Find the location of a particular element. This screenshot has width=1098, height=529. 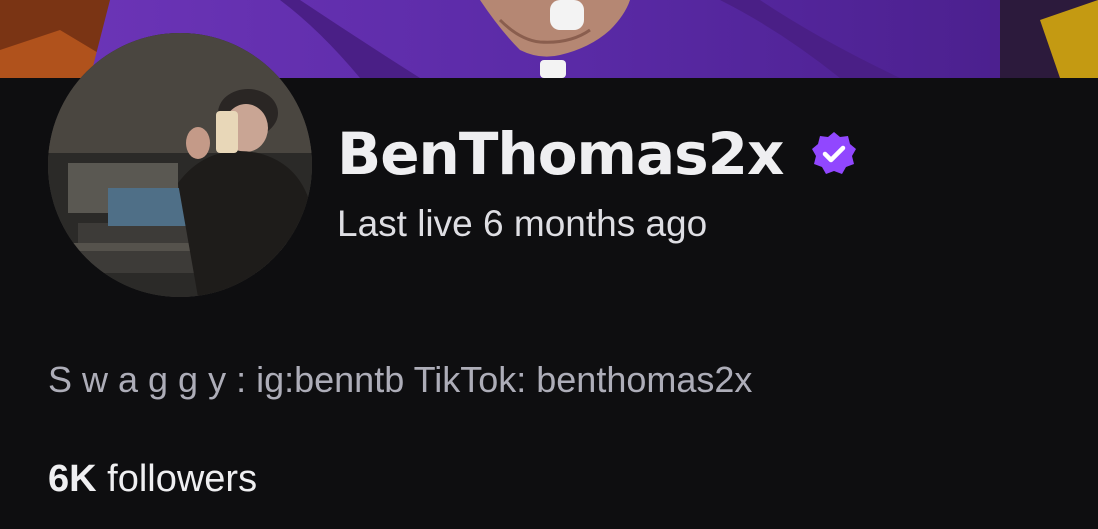

followers-count: 6K followers is located at coordinates (152, 479).